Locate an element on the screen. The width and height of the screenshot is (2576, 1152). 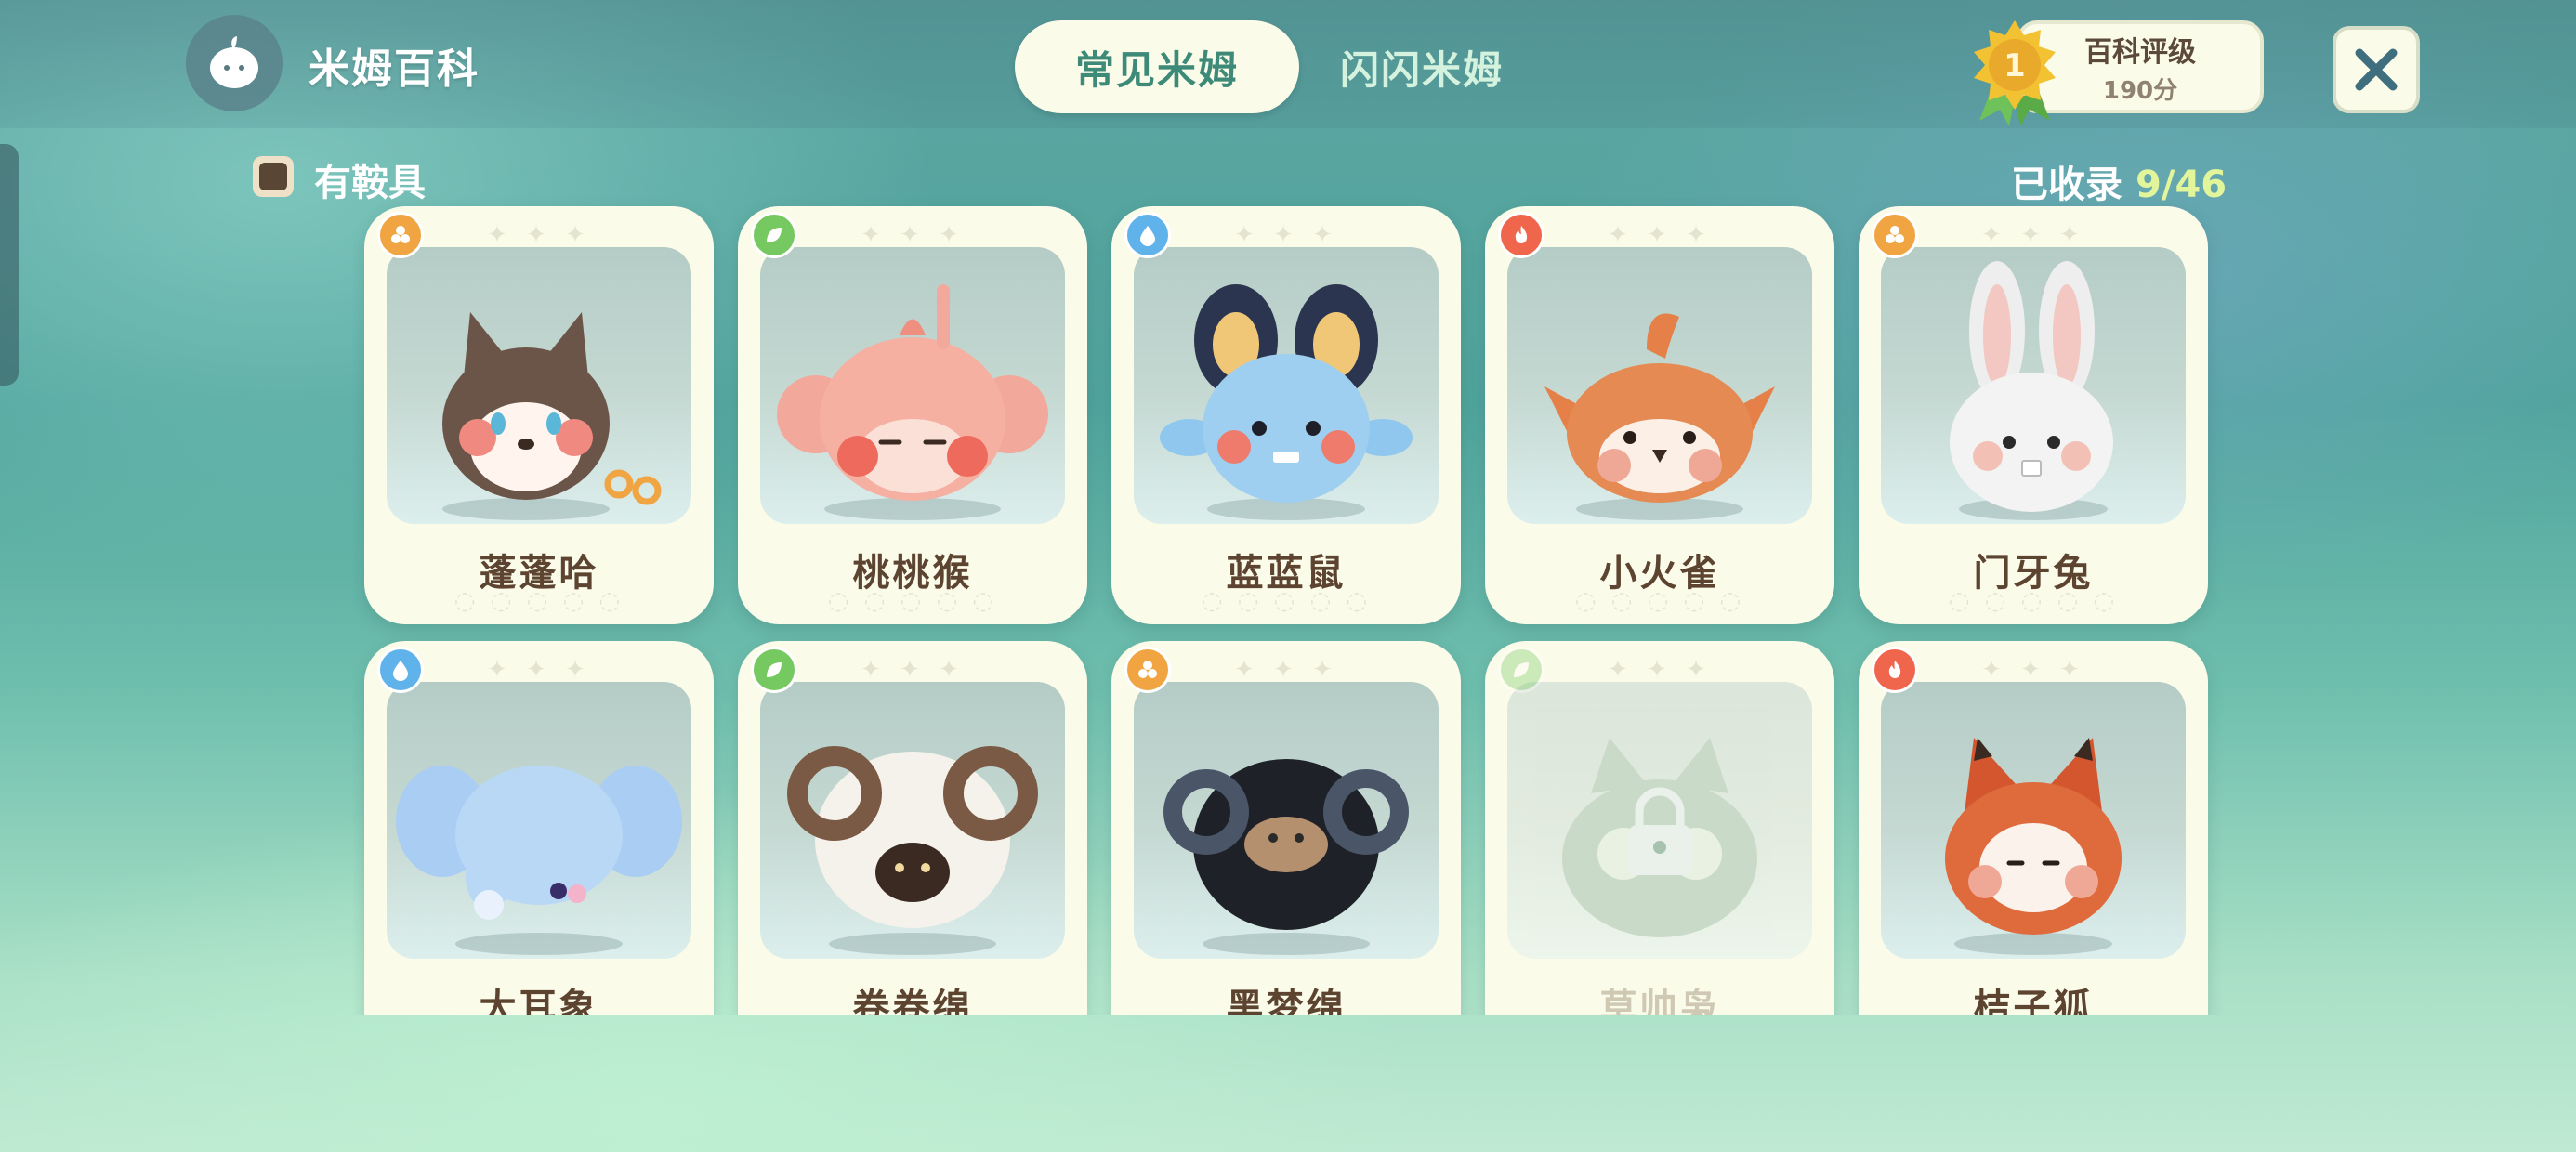
rating-label: 百科评级 is located at coordinates (2140, 52).